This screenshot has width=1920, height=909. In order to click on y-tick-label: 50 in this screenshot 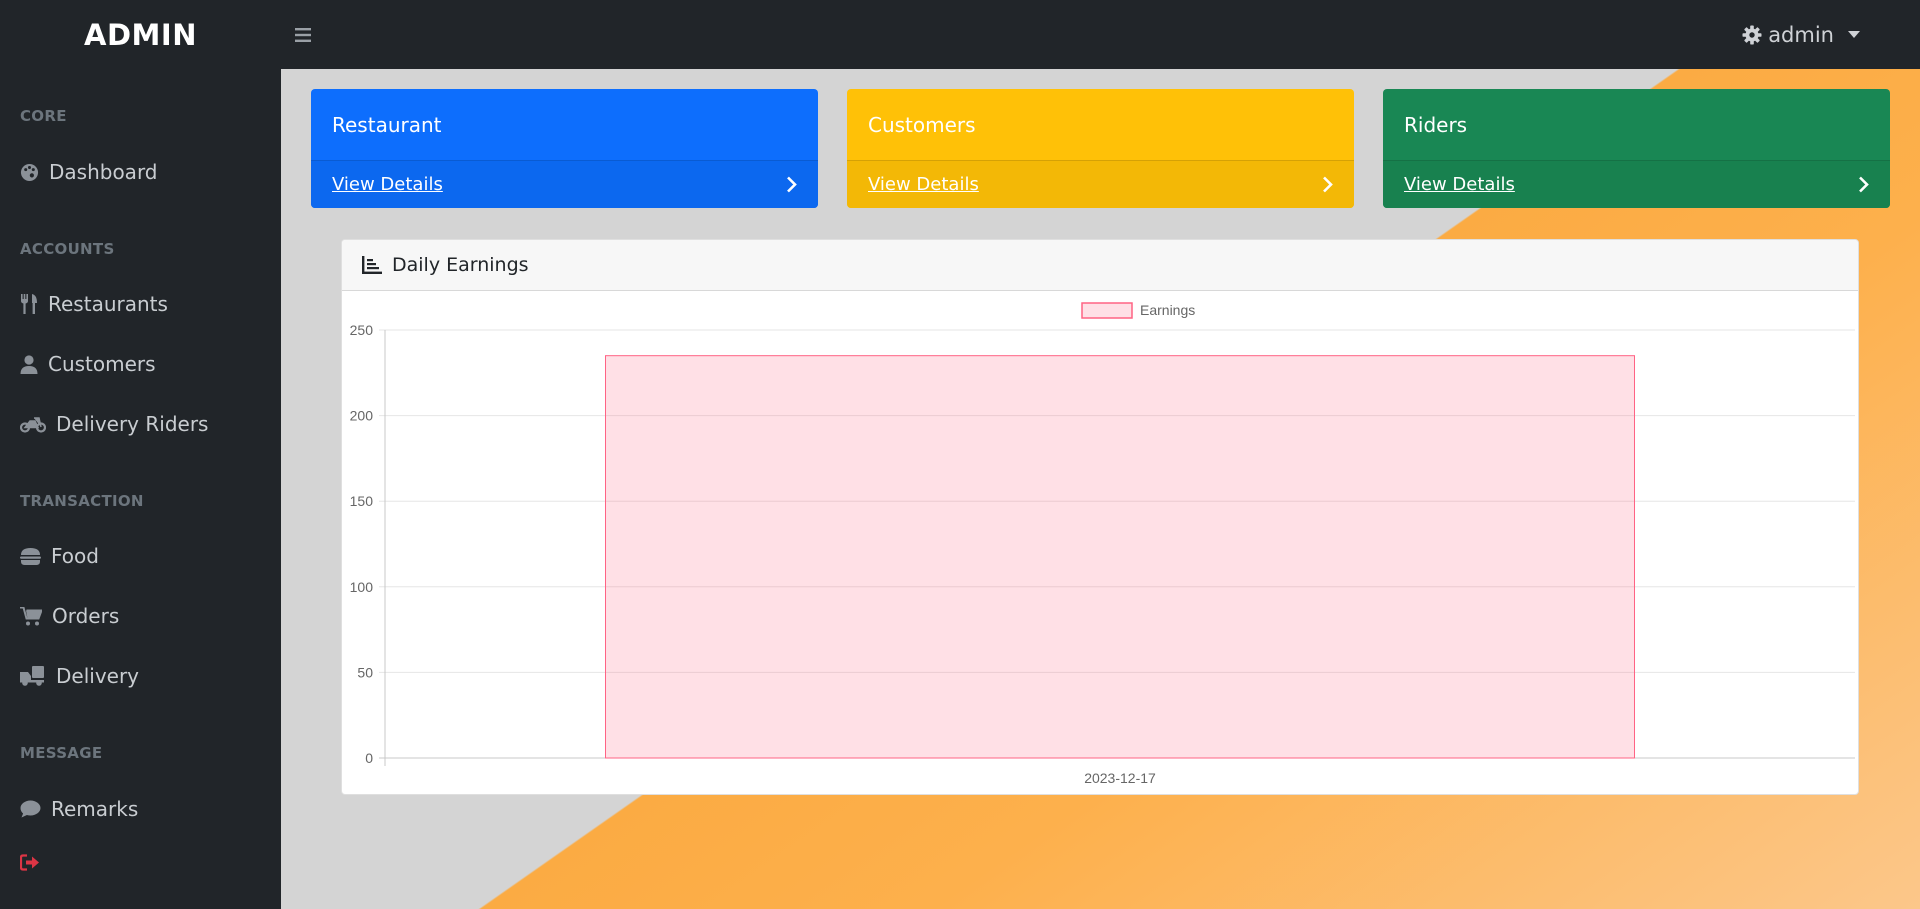, I will do `click(365, 672)`.